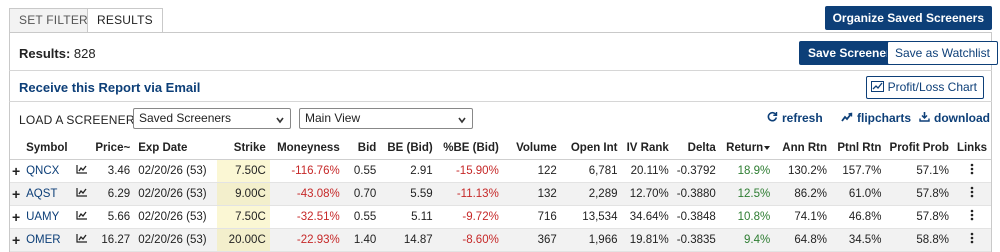 The height and width of the screenshot is (252, 1000). What do you see at coordinates (362, 149) in the screenshot?
I see `header-bid: Bid` at bounding box center [362, 149].